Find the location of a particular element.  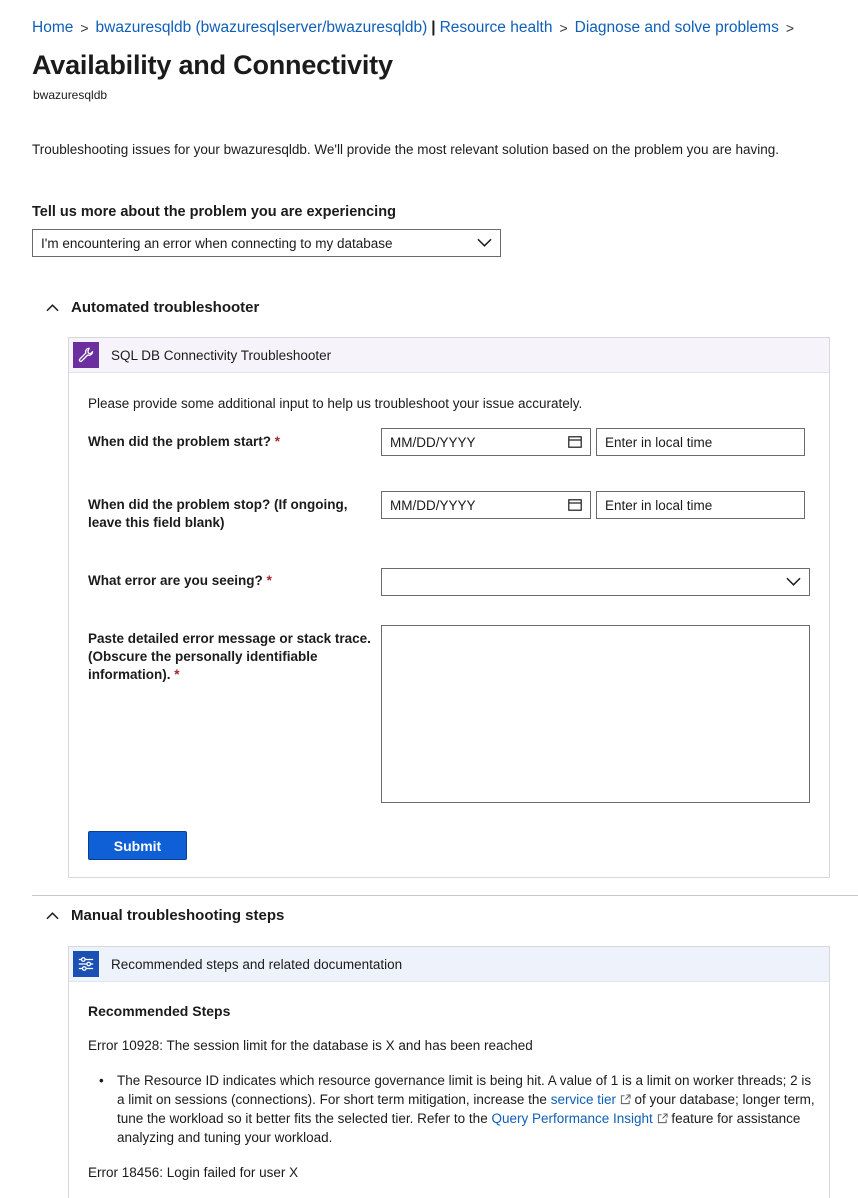

automated-section-header: Automated troubleshooter is located at coordinates (152, 307).